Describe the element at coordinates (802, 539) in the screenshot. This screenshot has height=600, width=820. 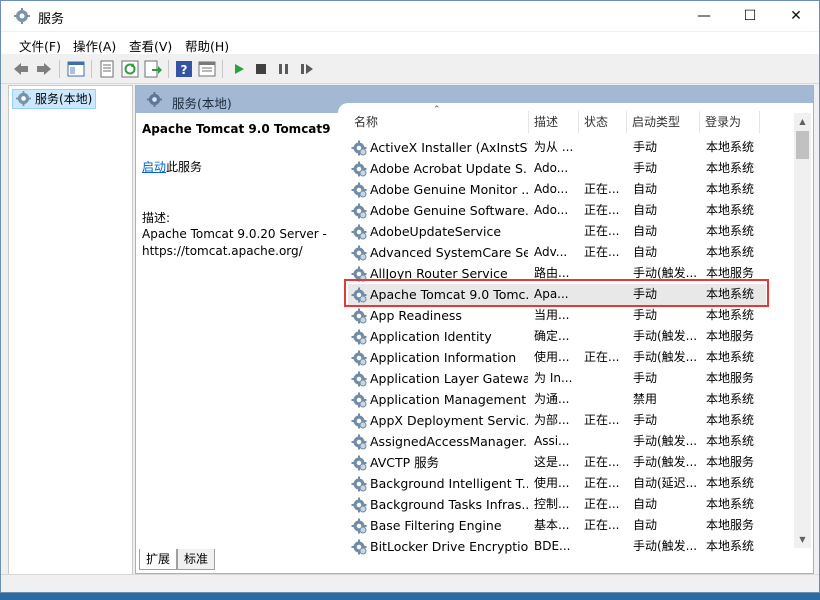
I see `scroll-down-icon: ▼` at that location.